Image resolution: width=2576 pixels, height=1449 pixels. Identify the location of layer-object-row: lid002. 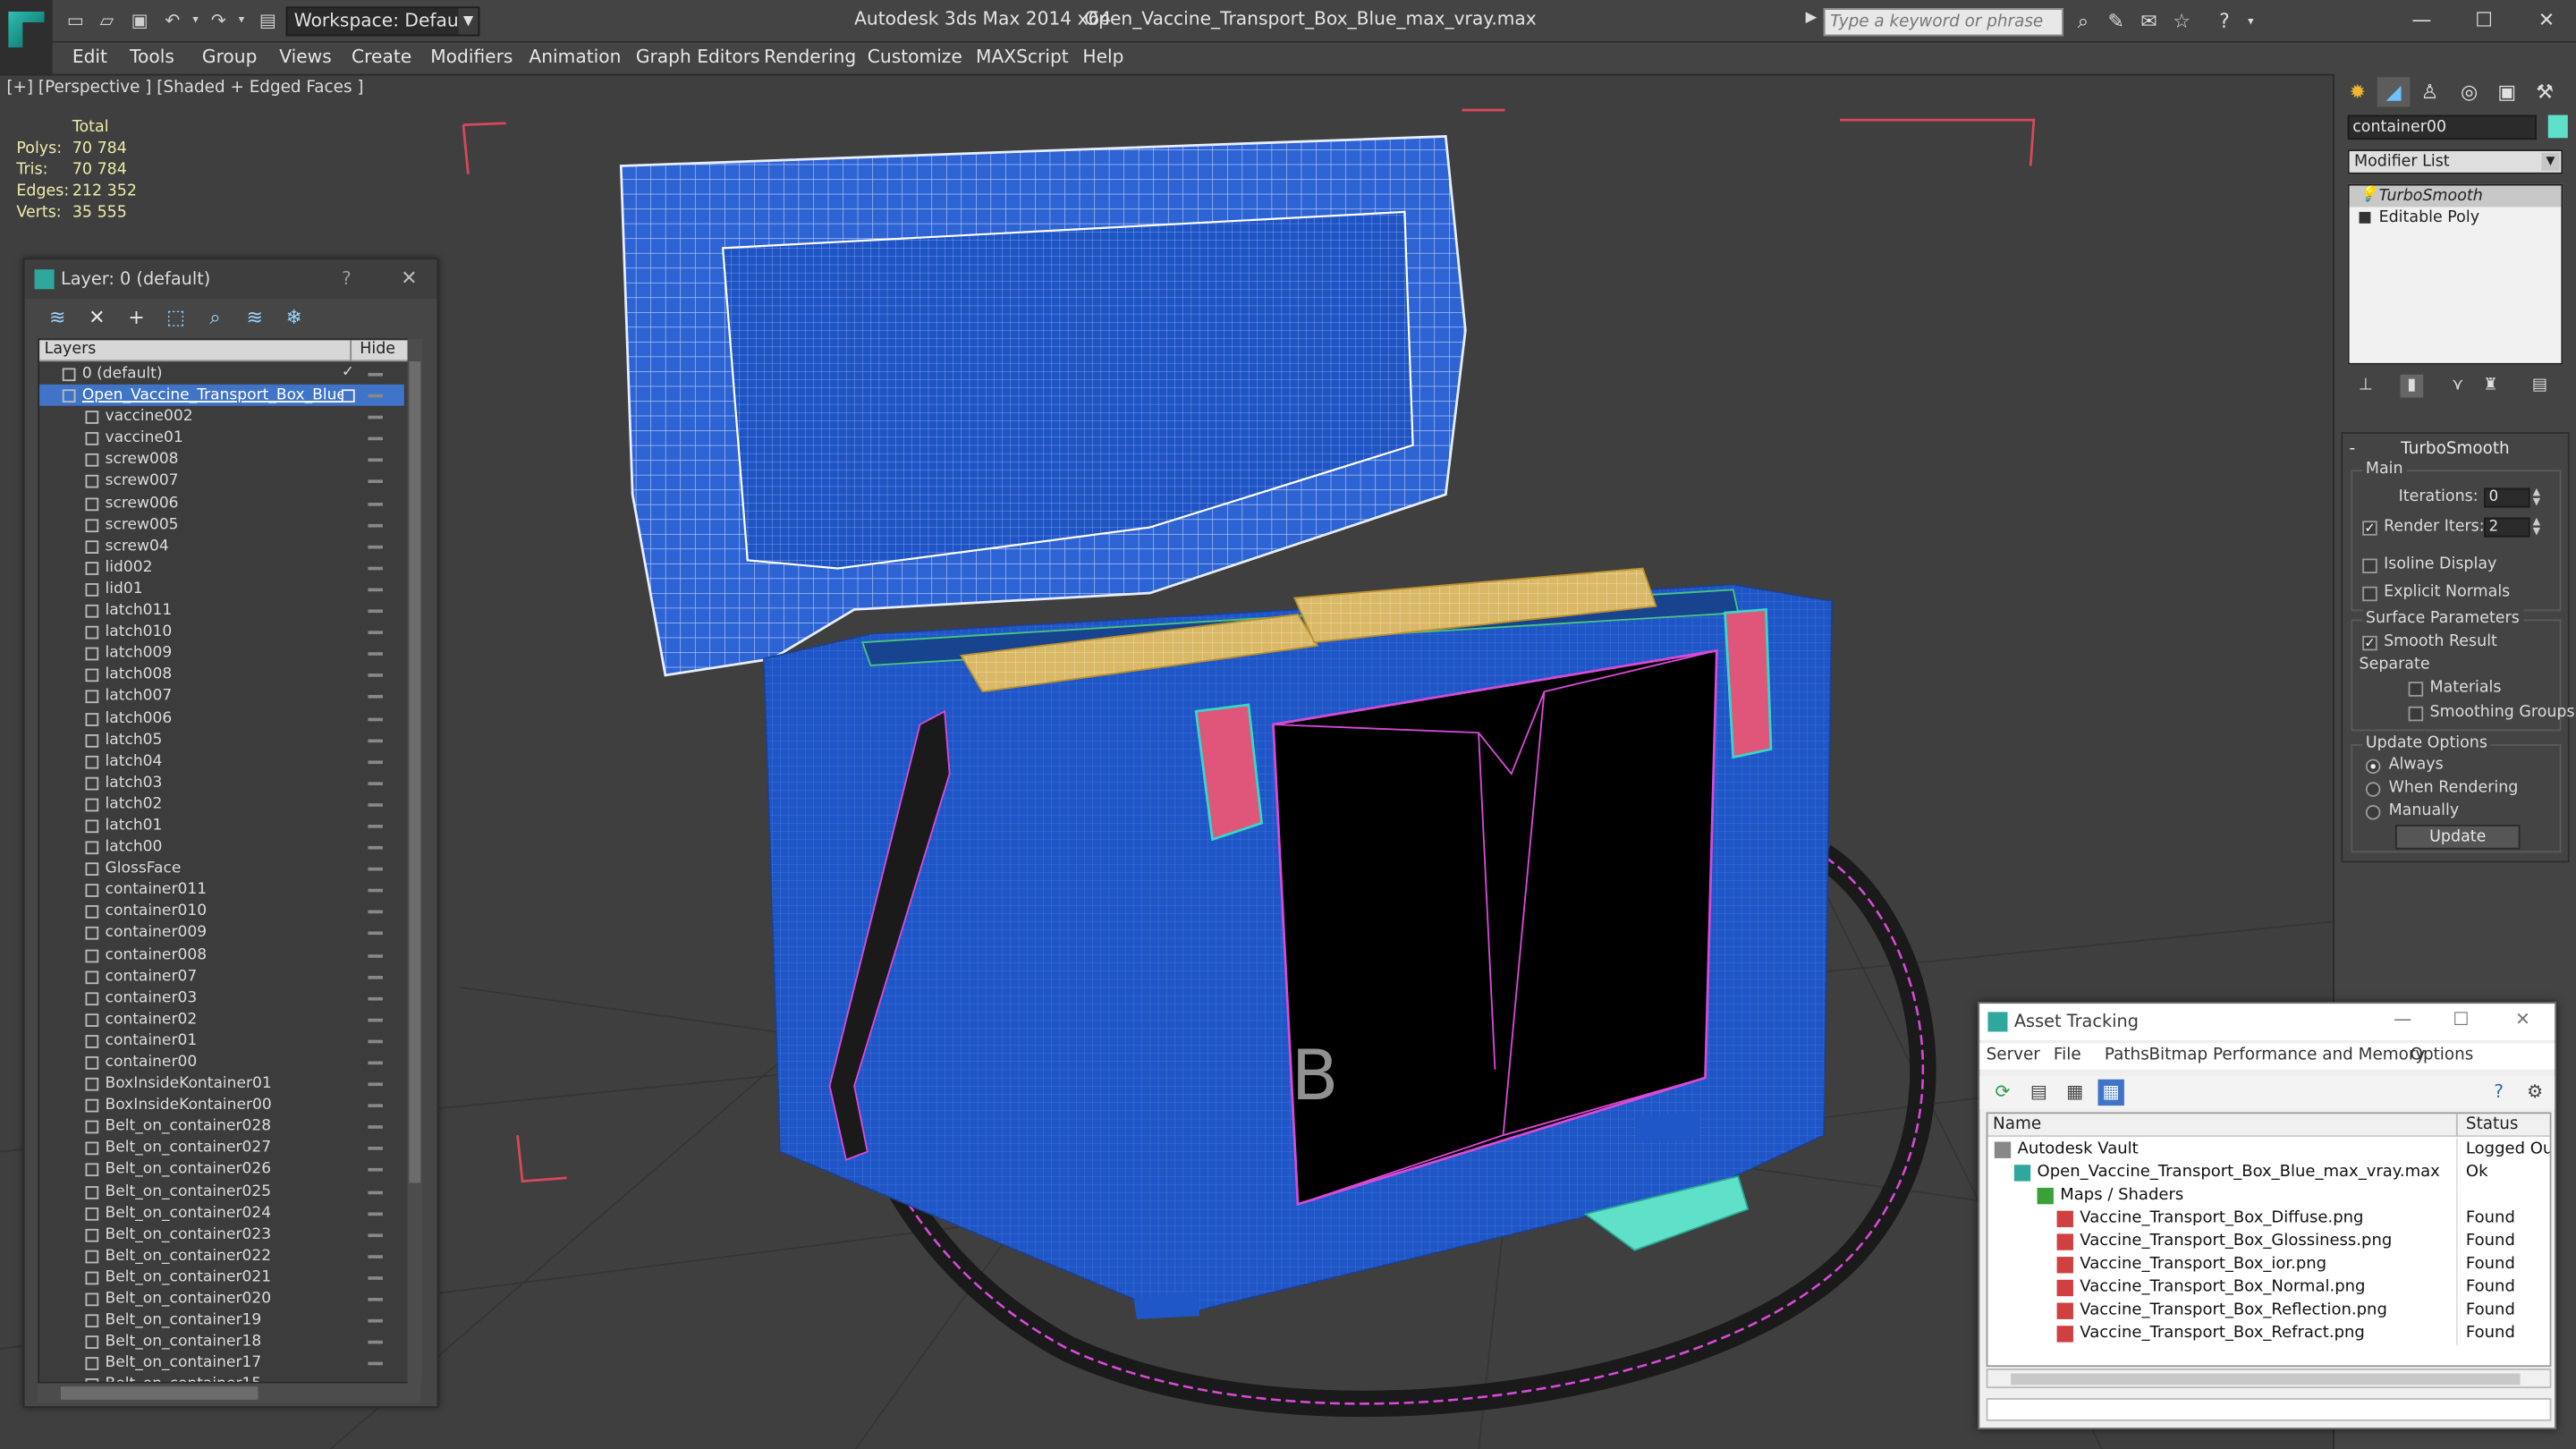
(221, 567).